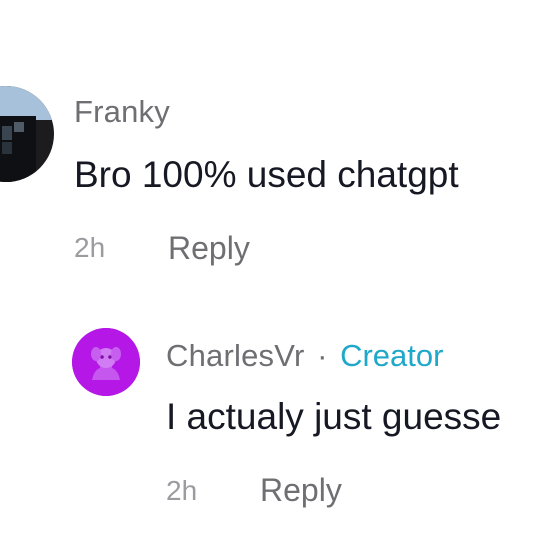 This screenshot has height=560, width=560. I want to click on avatar-charlesvr, so click(106, 362).